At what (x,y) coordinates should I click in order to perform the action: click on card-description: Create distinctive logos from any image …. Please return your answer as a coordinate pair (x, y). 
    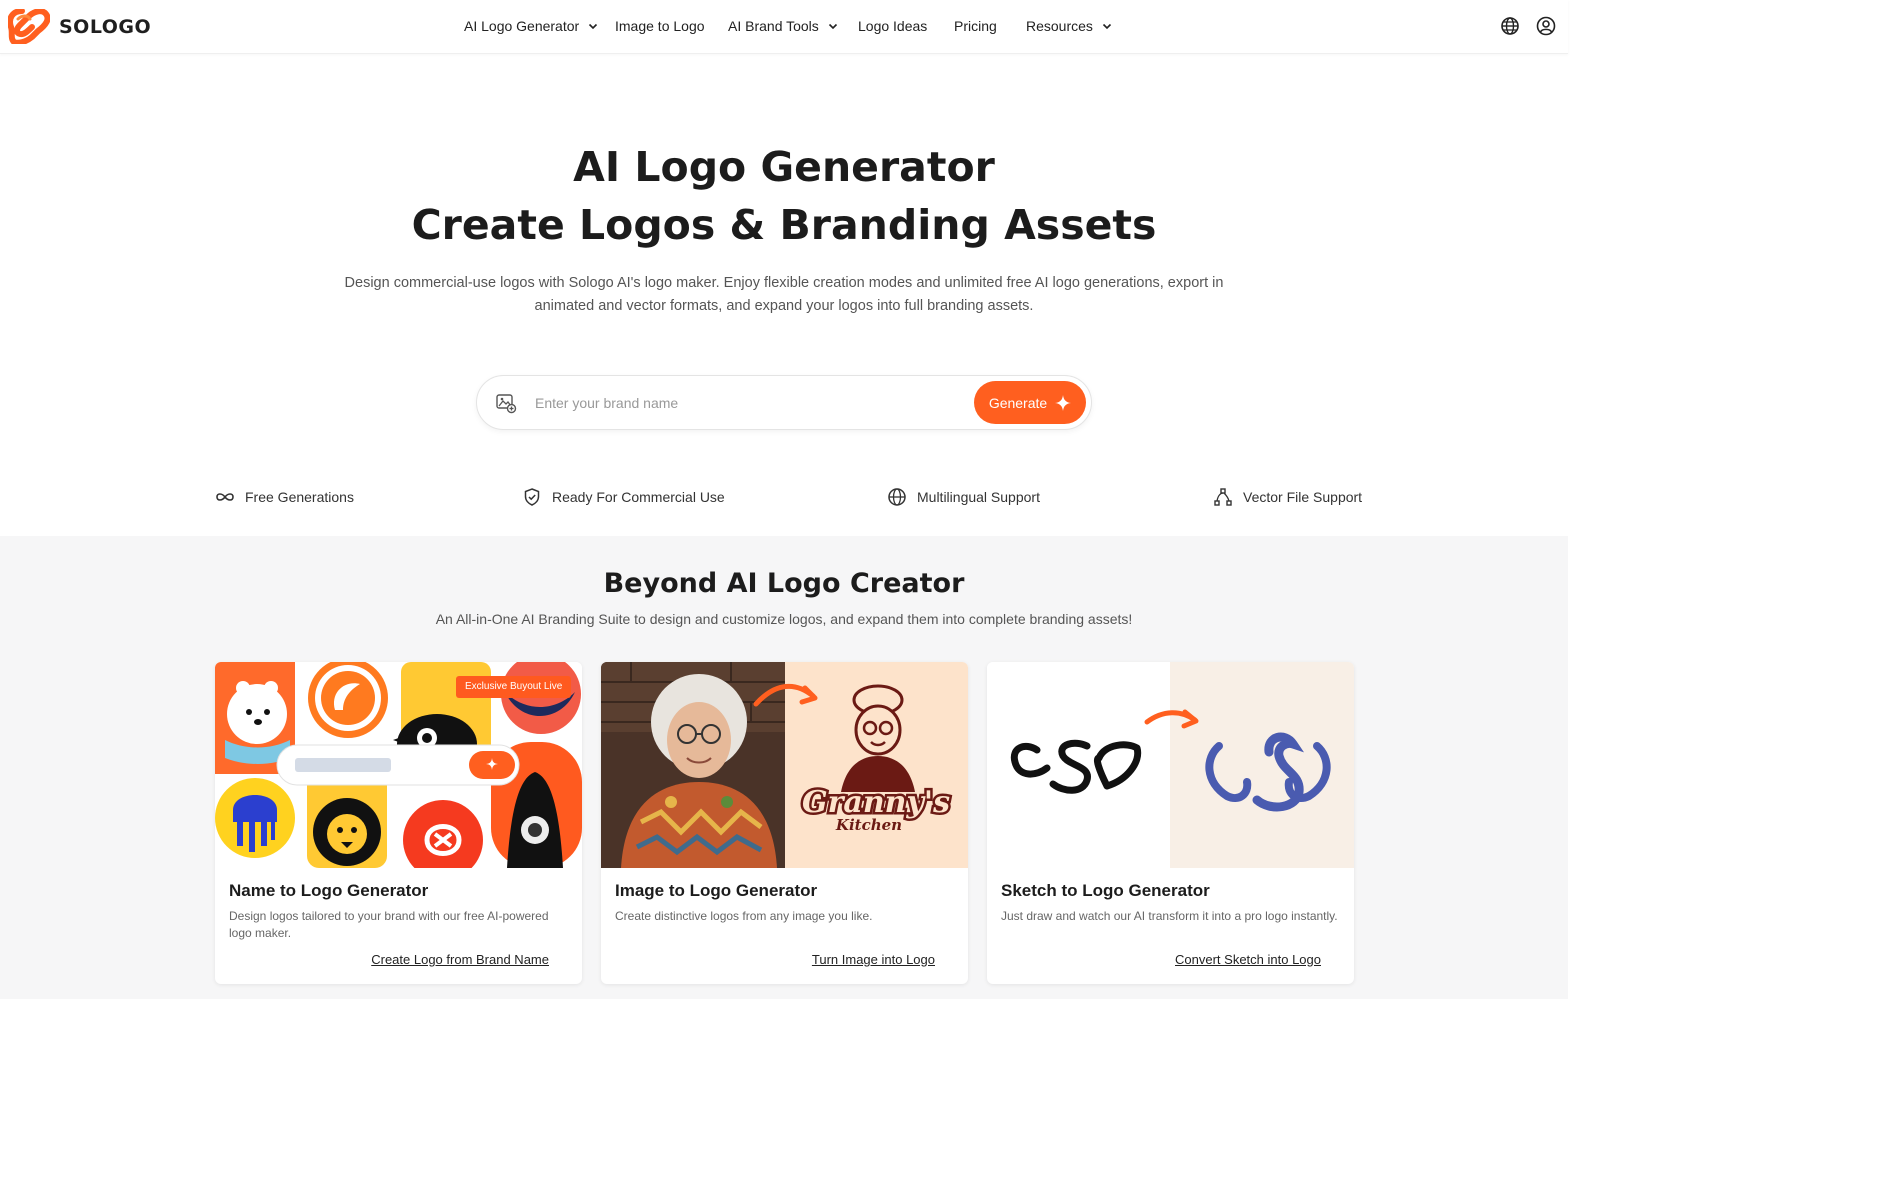
    Looking at the image, I should click on (744, 916).